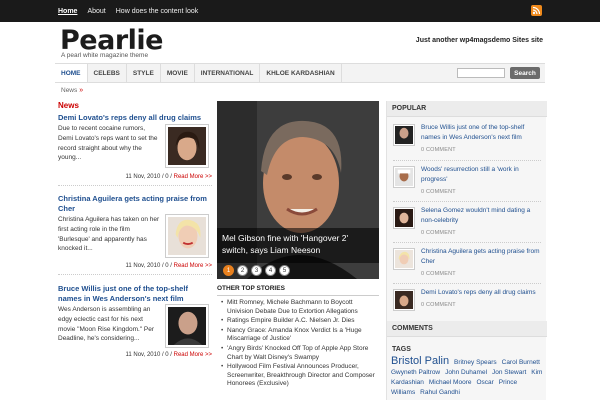  I want to click on christina-aguilera-photo, so click(187, 236).